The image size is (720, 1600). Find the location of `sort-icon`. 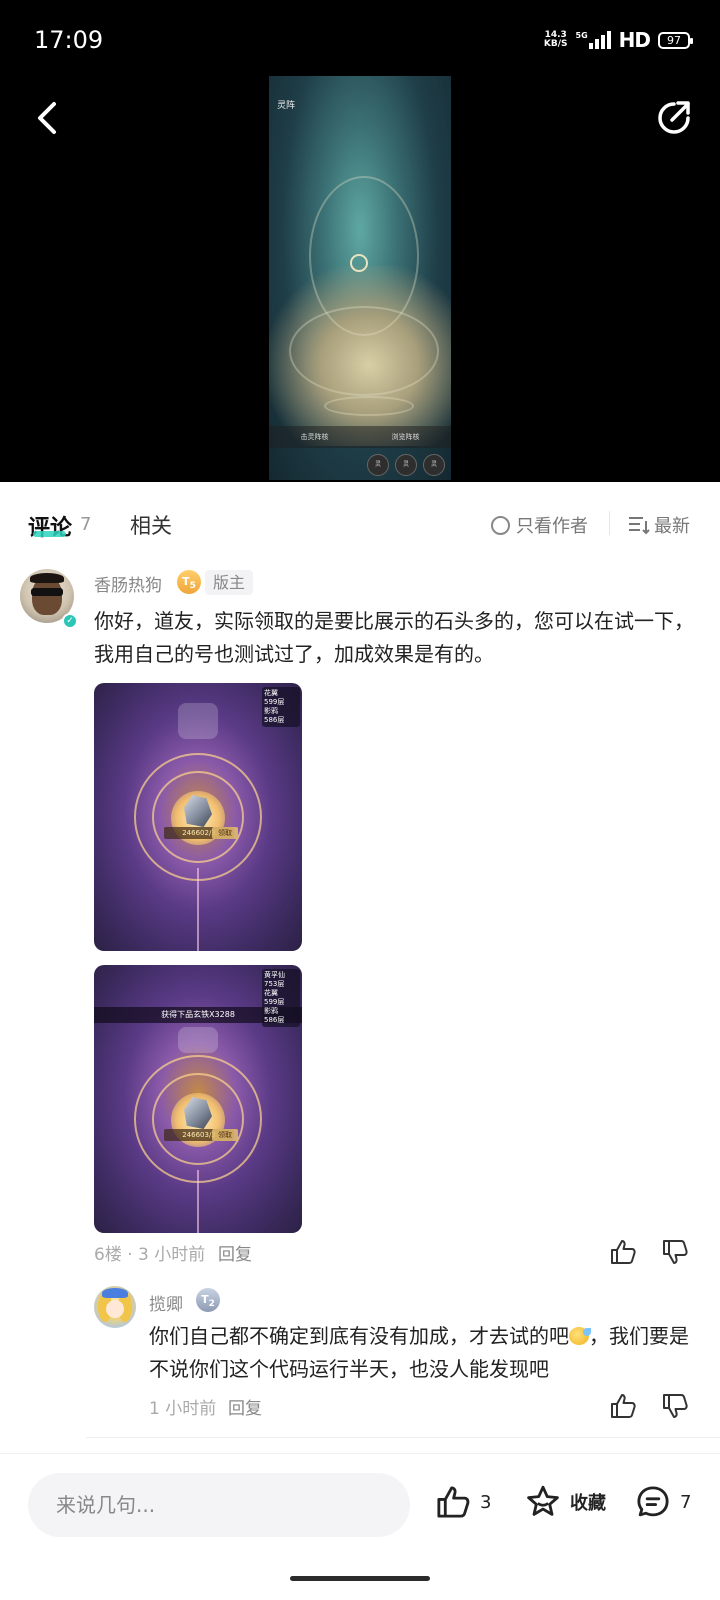

sort-icon is located at coordinates (639, 526).